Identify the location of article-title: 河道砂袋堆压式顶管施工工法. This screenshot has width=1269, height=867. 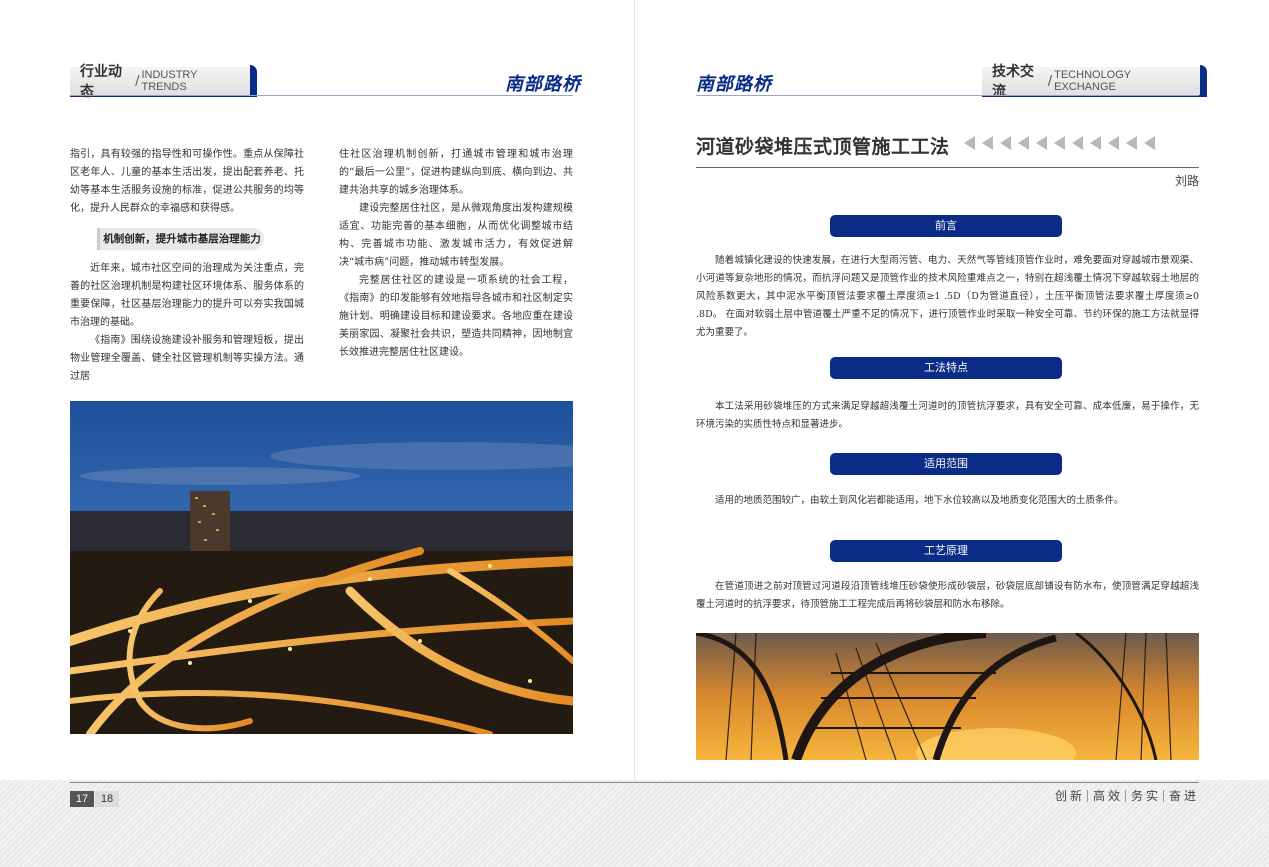
(823, 147).